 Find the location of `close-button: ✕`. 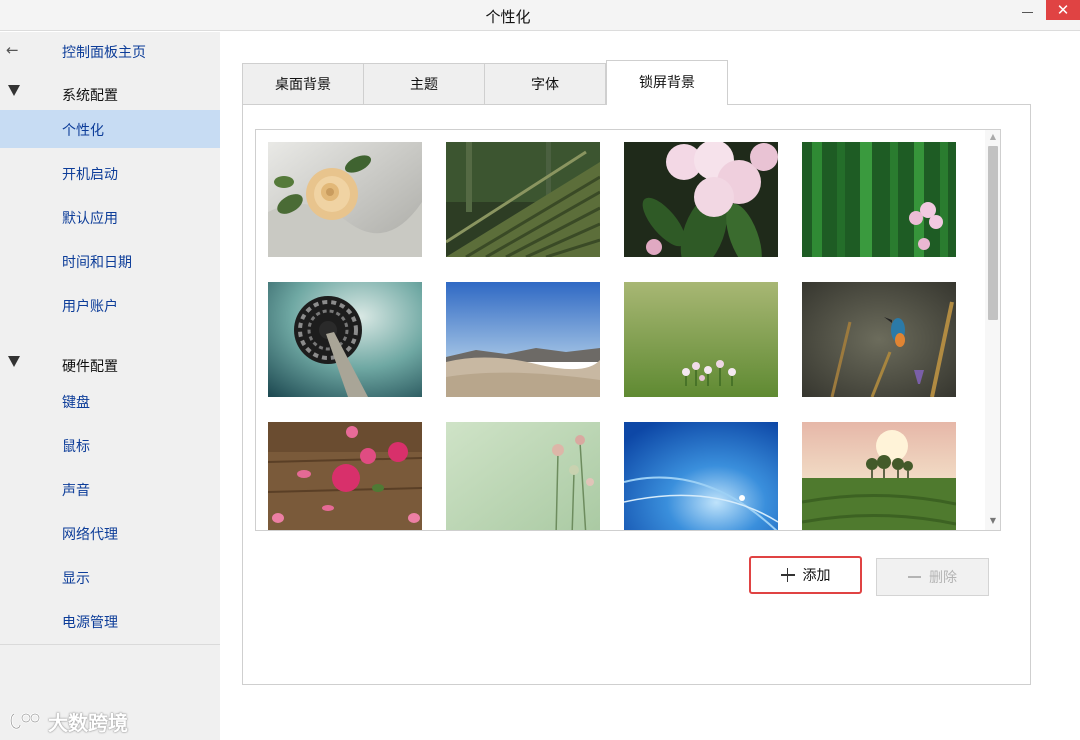

close-button: ✕ is located at coordinates (1063, 10).